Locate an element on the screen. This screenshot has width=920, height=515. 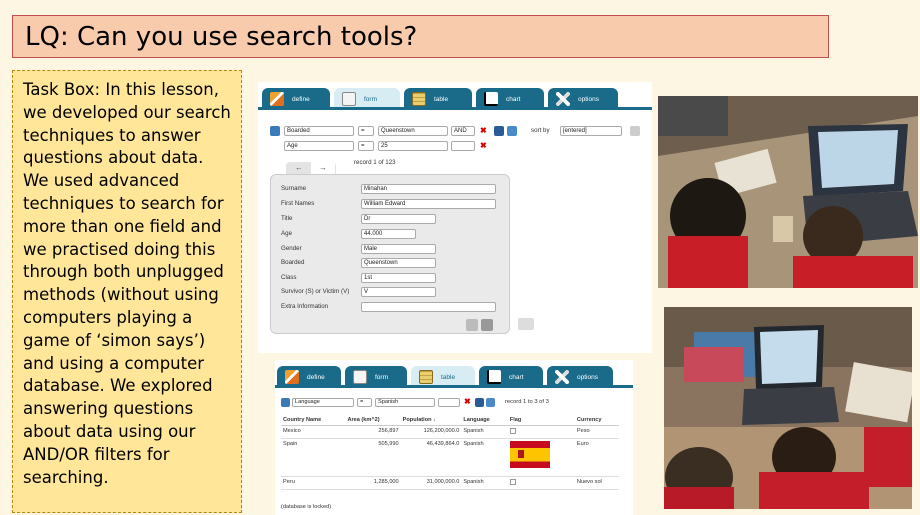
class-field: 1st is located at coordinates (398, 278).